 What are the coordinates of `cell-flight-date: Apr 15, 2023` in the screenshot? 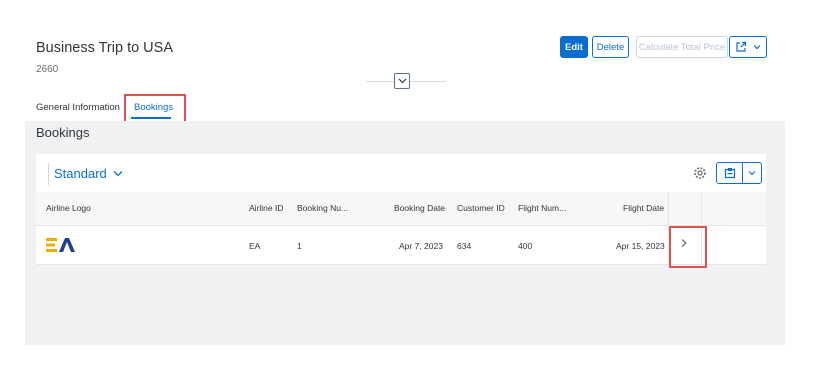 It's located at (640, 246).